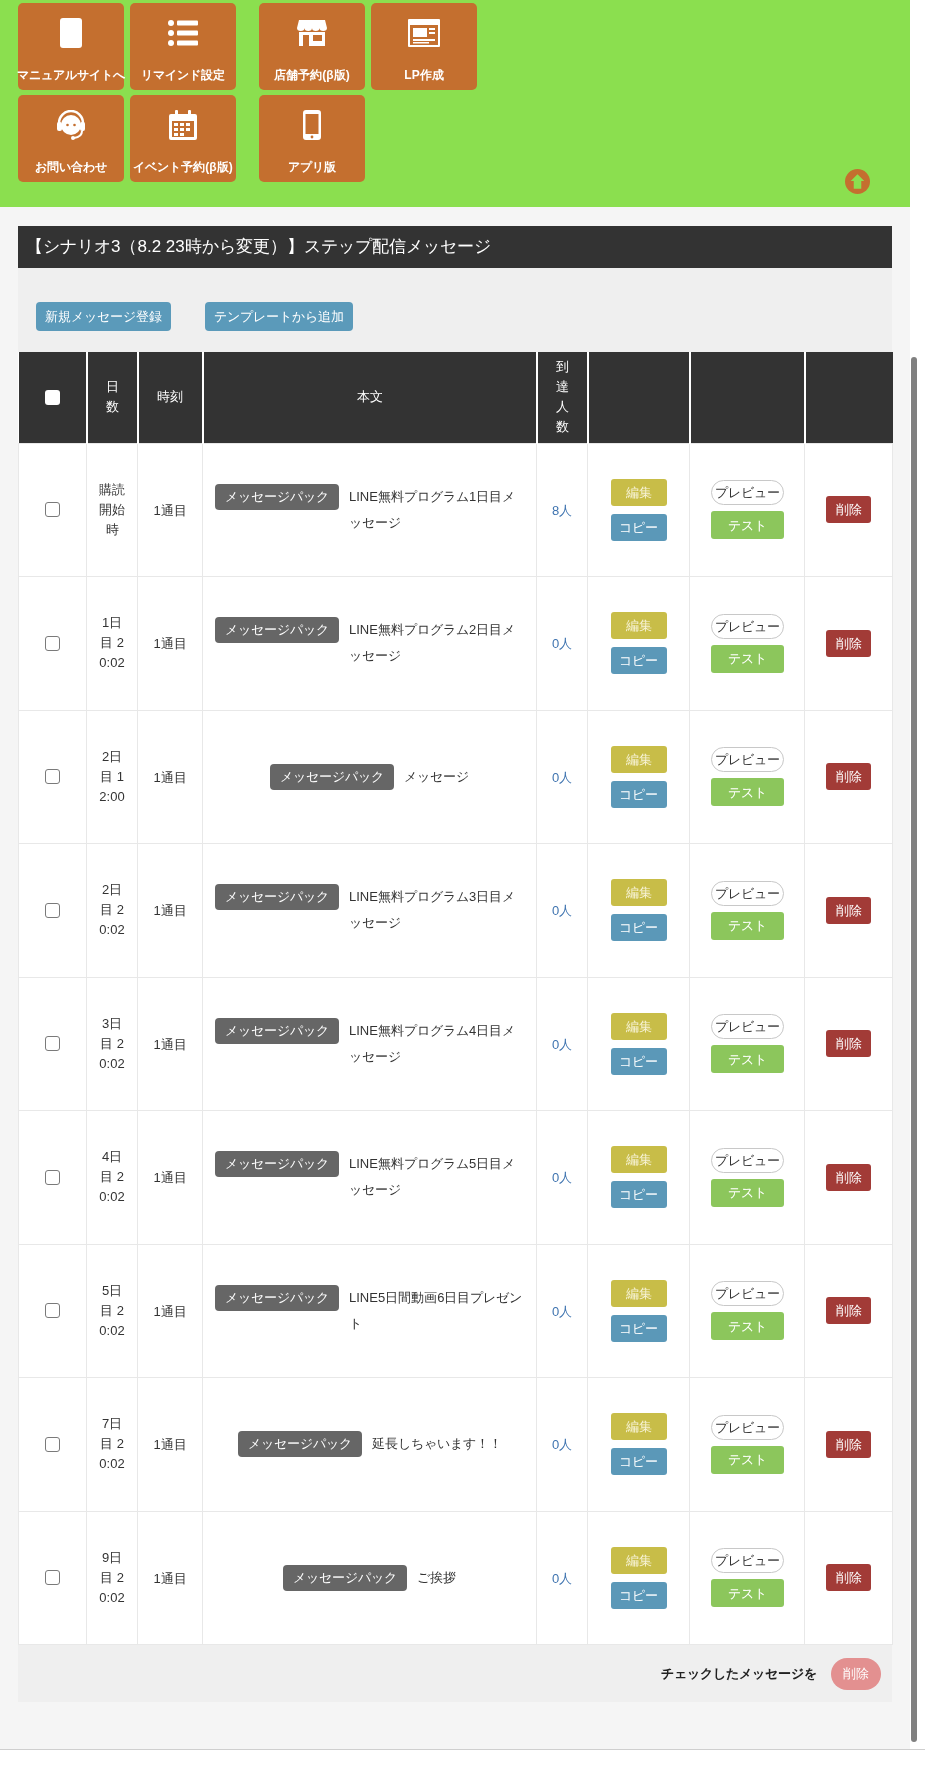  I want to click on headset-icon, so click(71, 125).